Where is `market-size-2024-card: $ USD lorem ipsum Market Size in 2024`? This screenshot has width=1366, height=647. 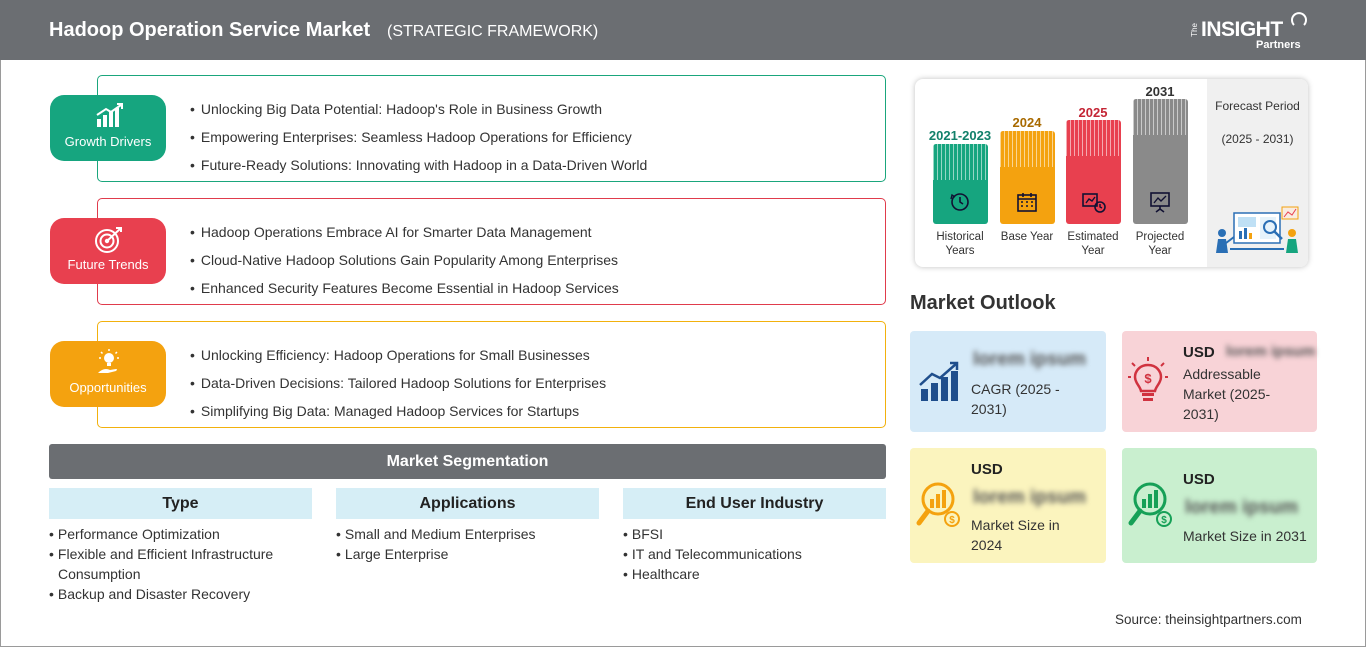
market-size-2024-card: $ USD lorem ipsum Market Size in 2024 is located at coordinates (1008, 505).